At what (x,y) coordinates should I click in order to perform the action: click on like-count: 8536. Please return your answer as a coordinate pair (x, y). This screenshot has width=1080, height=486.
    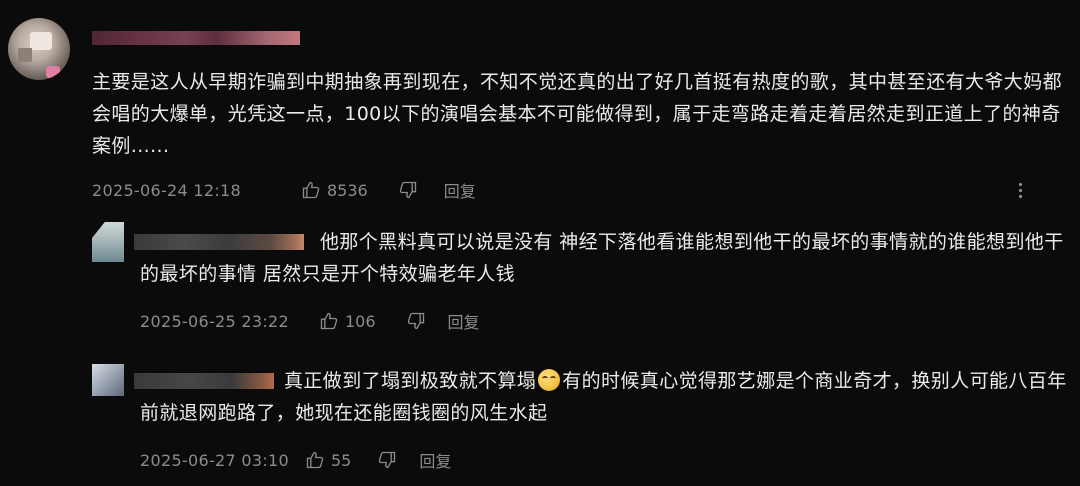
    Looking at the image, I should click on (347, 190).